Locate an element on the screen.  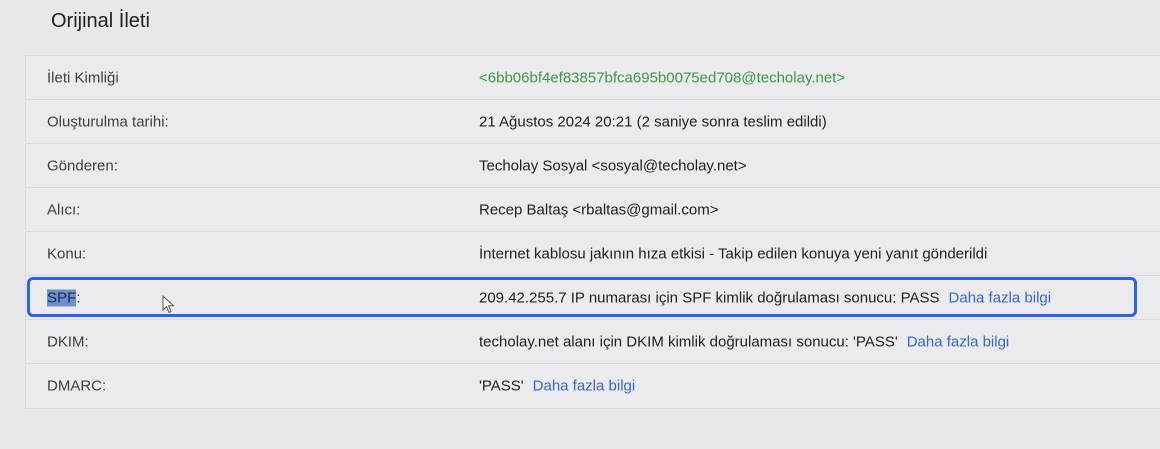
label-message-id: İleti Kimliği is located at coordinates (83, 77).